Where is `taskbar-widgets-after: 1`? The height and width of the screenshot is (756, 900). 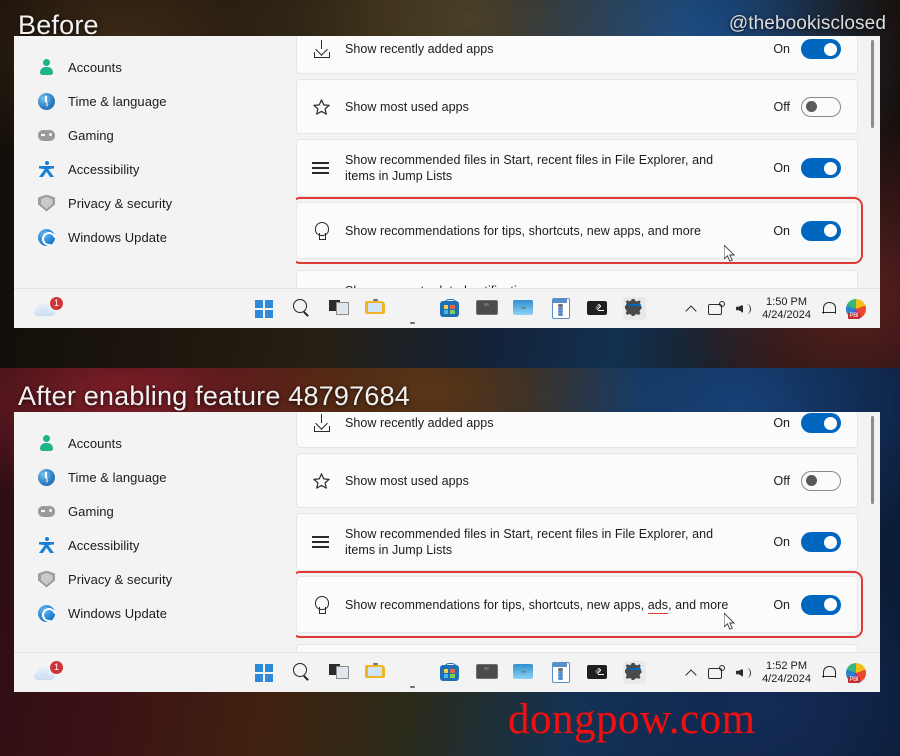 taskbar-widgets-after: 1 is located at coordinates (114, 672).